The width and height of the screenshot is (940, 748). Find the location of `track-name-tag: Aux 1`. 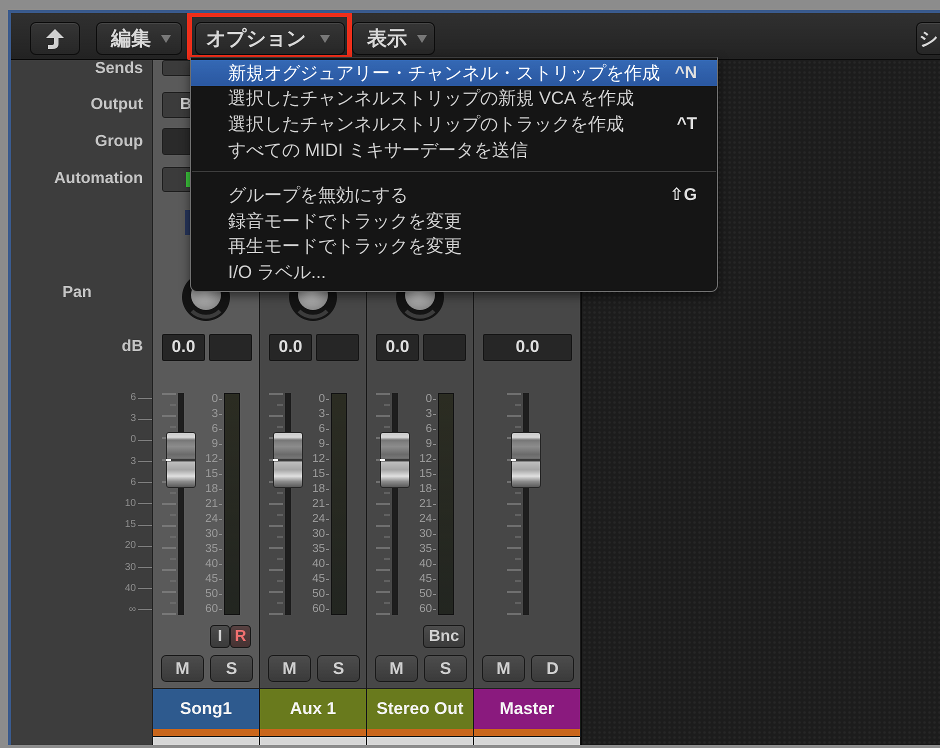

track-name-tag: Aux 1 is located at coordinates (313, 708).